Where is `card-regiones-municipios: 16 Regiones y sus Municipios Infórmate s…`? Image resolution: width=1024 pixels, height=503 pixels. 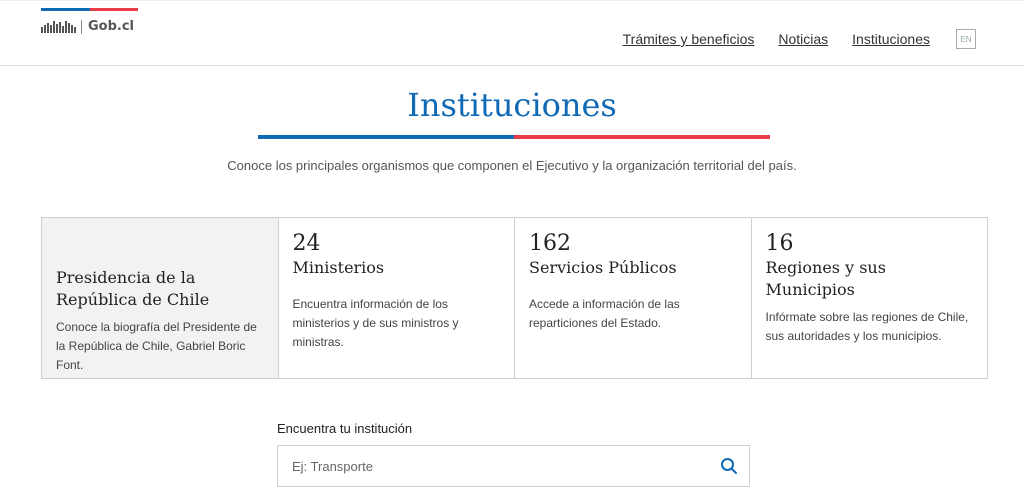
card-regiones-municipios: 16 Regiones y sus Municipios Infórmate s… is located at coordinates (869, 298).